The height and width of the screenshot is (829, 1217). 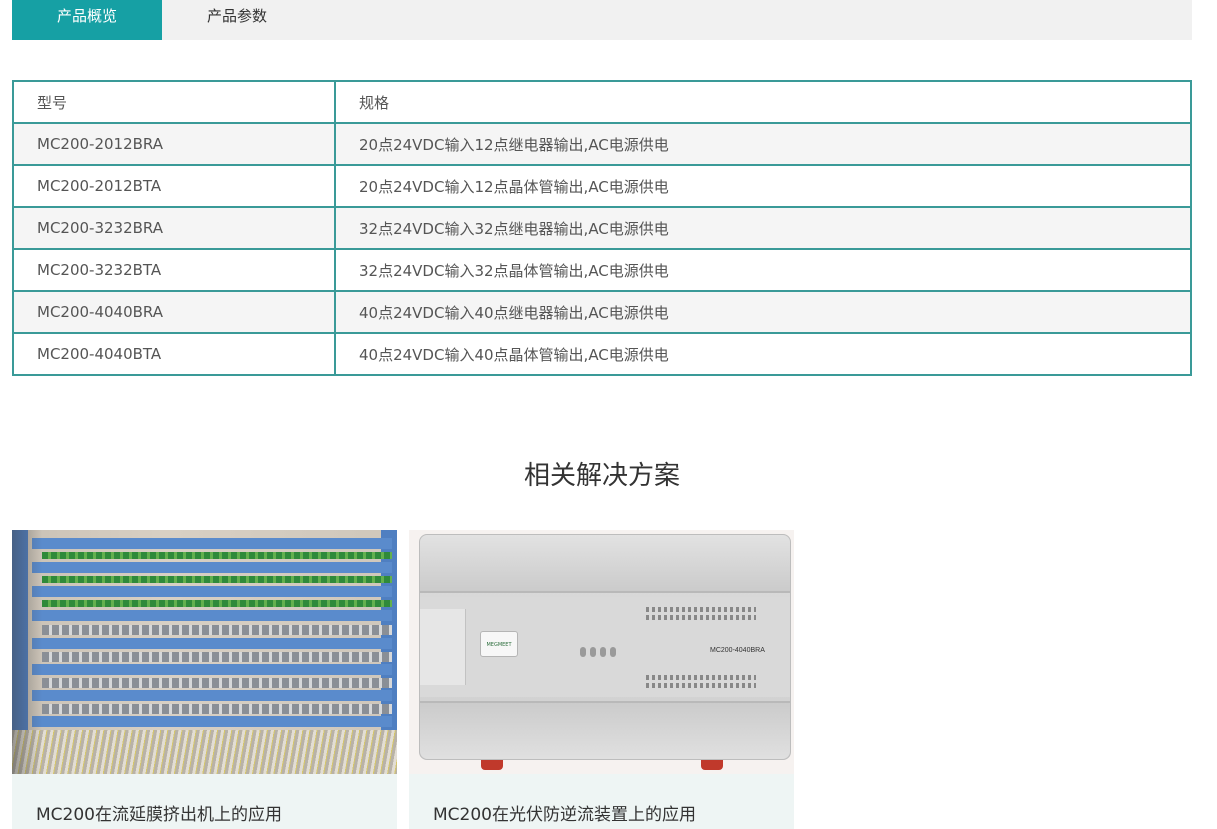 I want to click on cell-model: MC200-3232BRA, so click(x=174, y=228).